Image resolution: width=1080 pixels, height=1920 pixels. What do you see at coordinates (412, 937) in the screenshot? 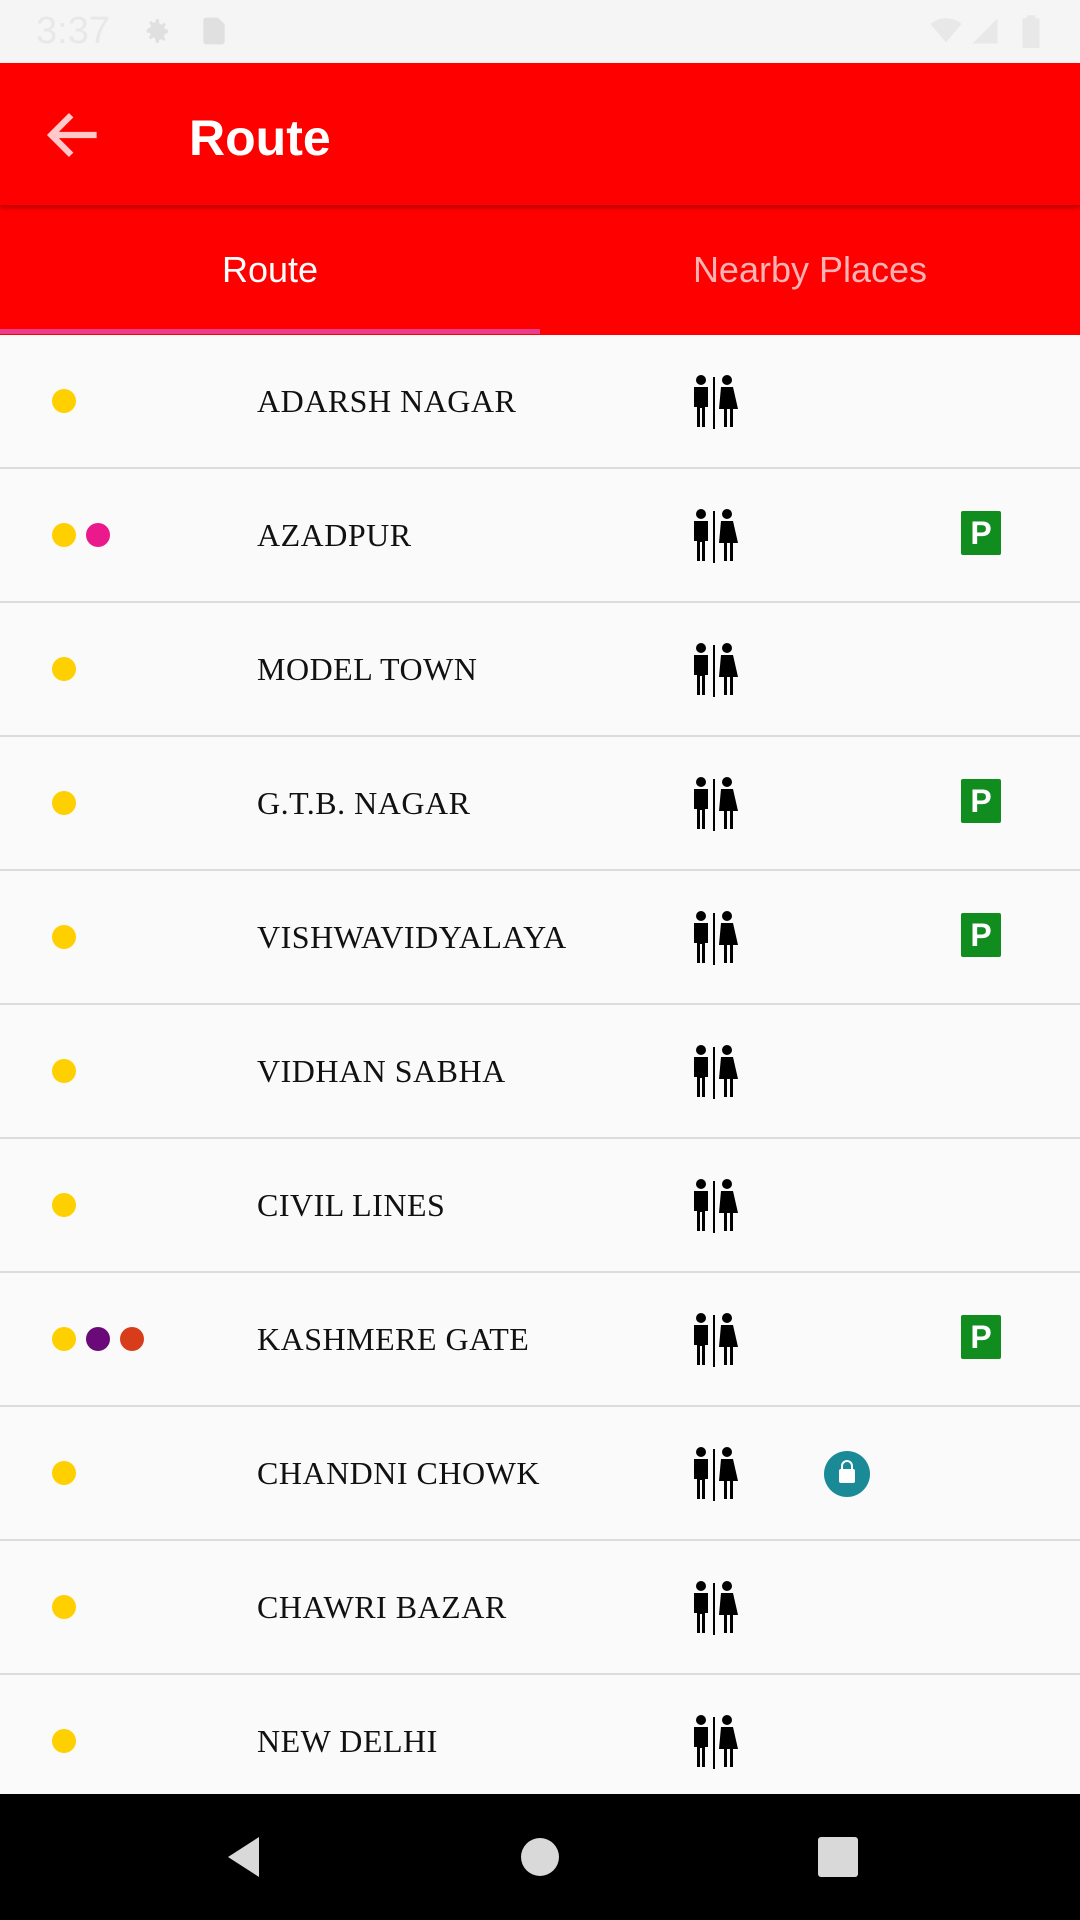
I see `station-name: VISHWAVIDYALAYA` at bounding box center [412, 937].